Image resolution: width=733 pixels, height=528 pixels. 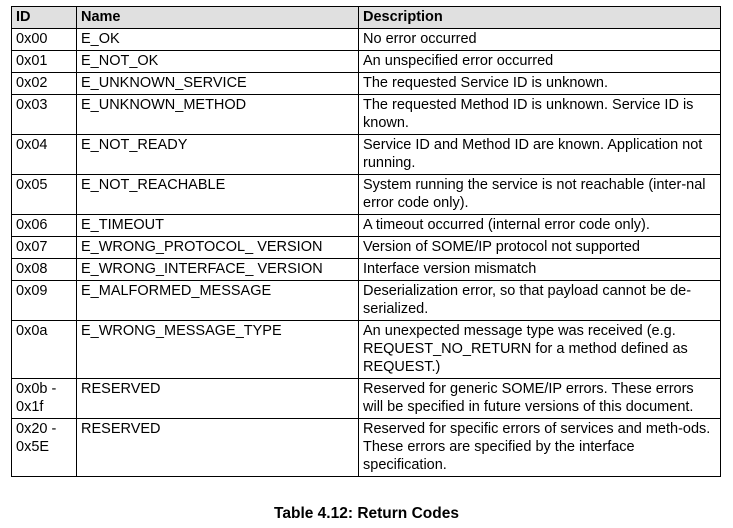 What do you see at coordinates (217, 39) in the screenshot?
I see `cell-name: E_OK` at bounding box center [217, 39].